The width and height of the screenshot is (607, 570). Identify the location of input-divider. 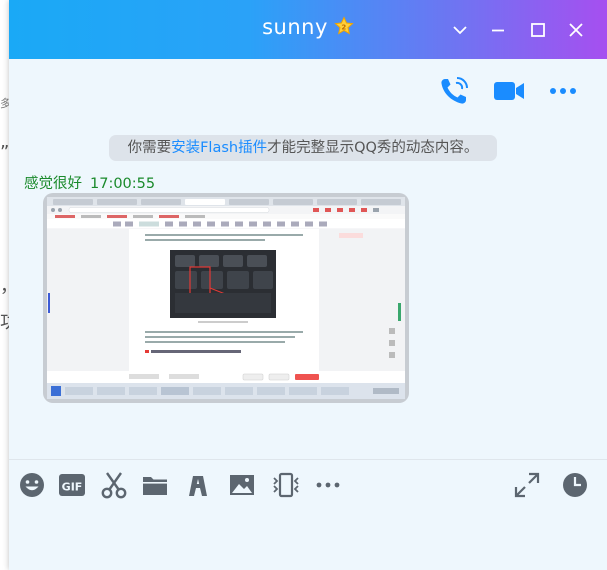
(308, 459).